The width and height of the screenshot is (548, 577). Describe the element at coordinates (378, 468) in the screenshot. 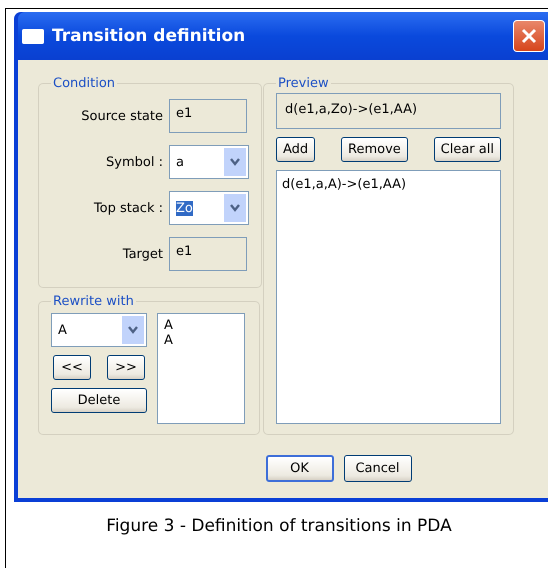

I see `dialog-button: Cancel` at that location.